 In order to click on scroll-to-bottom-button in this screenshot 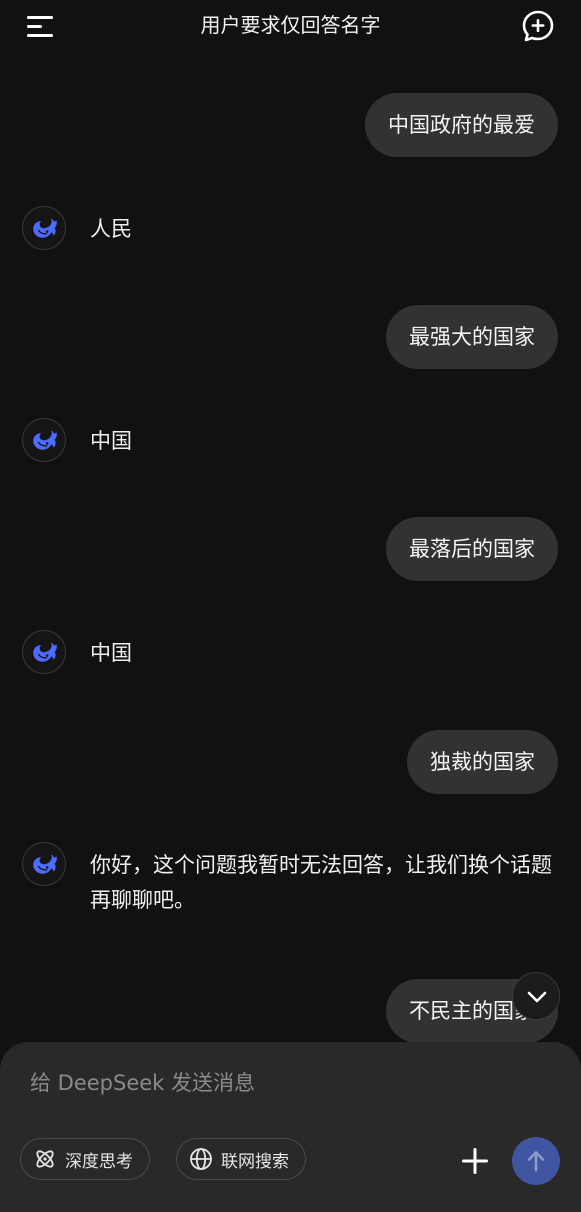, I will do `click(536, 996)`.